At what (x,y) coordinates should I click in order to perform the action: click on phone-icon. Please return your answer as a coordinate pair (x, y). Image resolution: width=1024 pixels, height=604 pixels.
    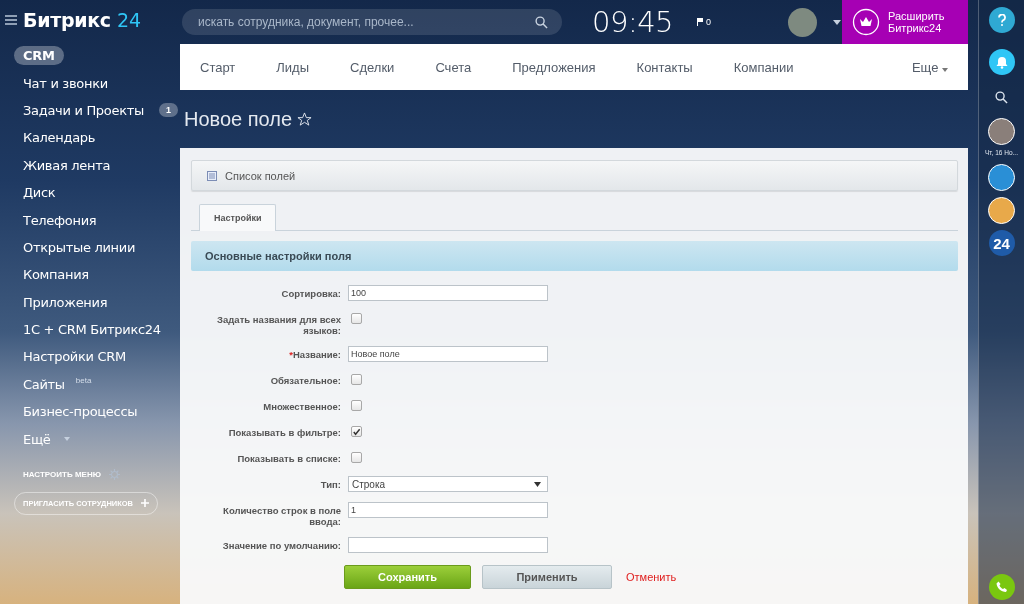
    Looking at the image, I should click on (1001, 587).